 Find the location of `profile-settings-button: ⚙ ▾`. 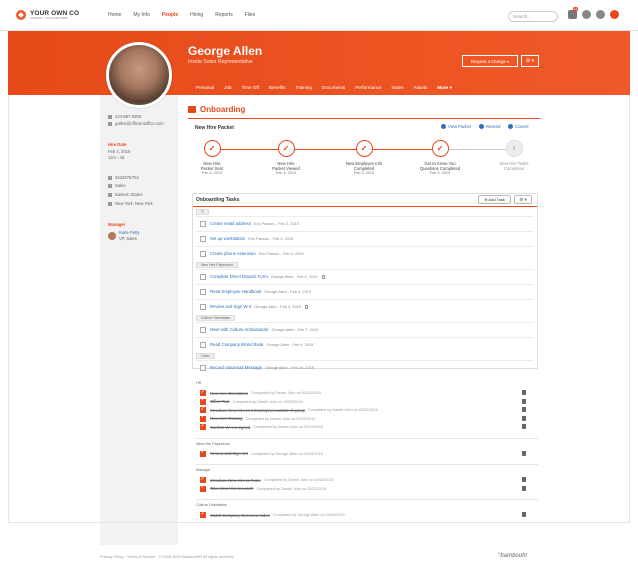

profile-settings-button: ⚙ ▾ is located at coordinates (530, 61).